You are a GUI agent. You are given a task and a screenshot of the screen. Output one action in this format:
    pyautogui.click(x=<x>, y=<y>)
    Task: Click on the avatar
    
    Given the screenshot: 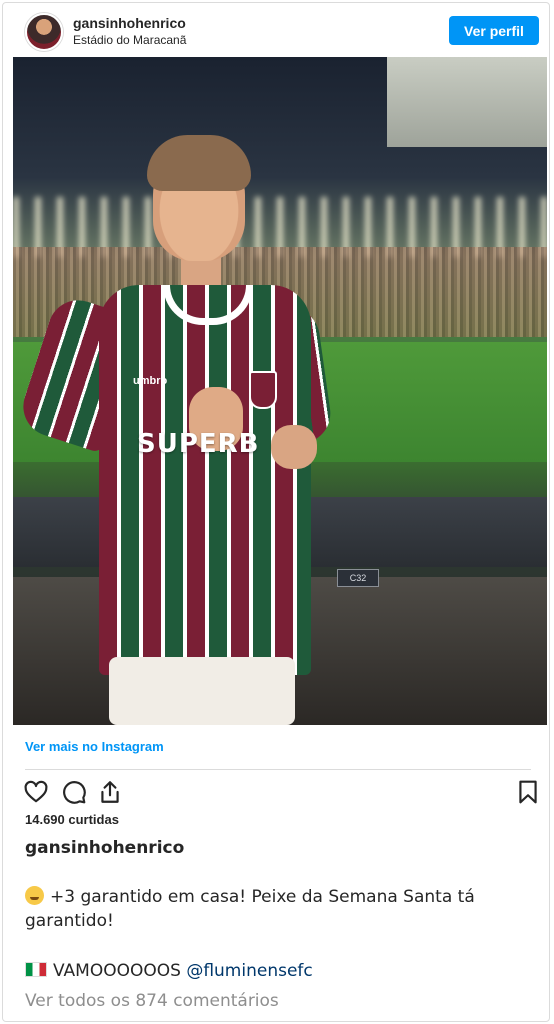 What is the action you would take?
    pyautogui.click(x=44, y=32)
    